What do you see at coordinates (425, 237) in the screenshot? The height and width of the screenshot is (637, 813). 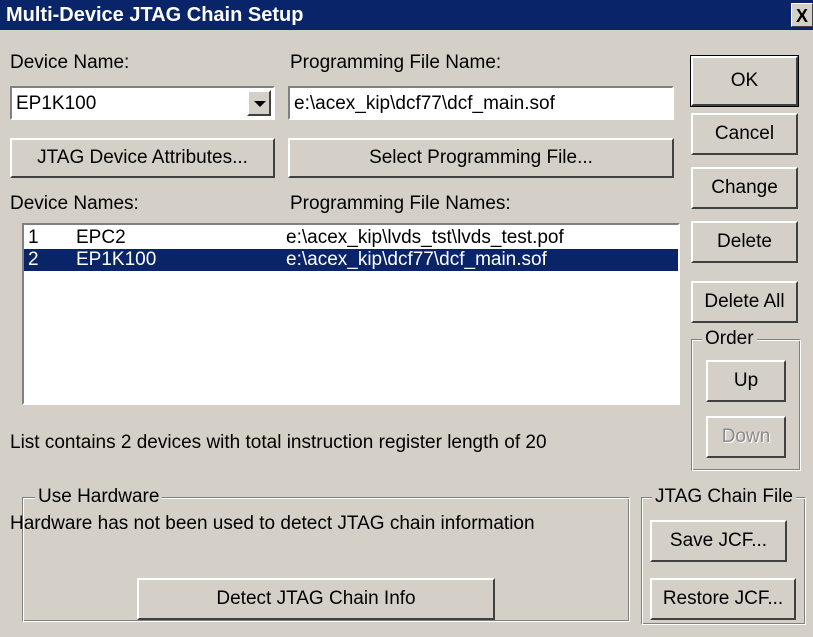 I see `row-file: e:\acex_kip\lvds_tst\lvds_test.pof` at bounding box center [425, 237].